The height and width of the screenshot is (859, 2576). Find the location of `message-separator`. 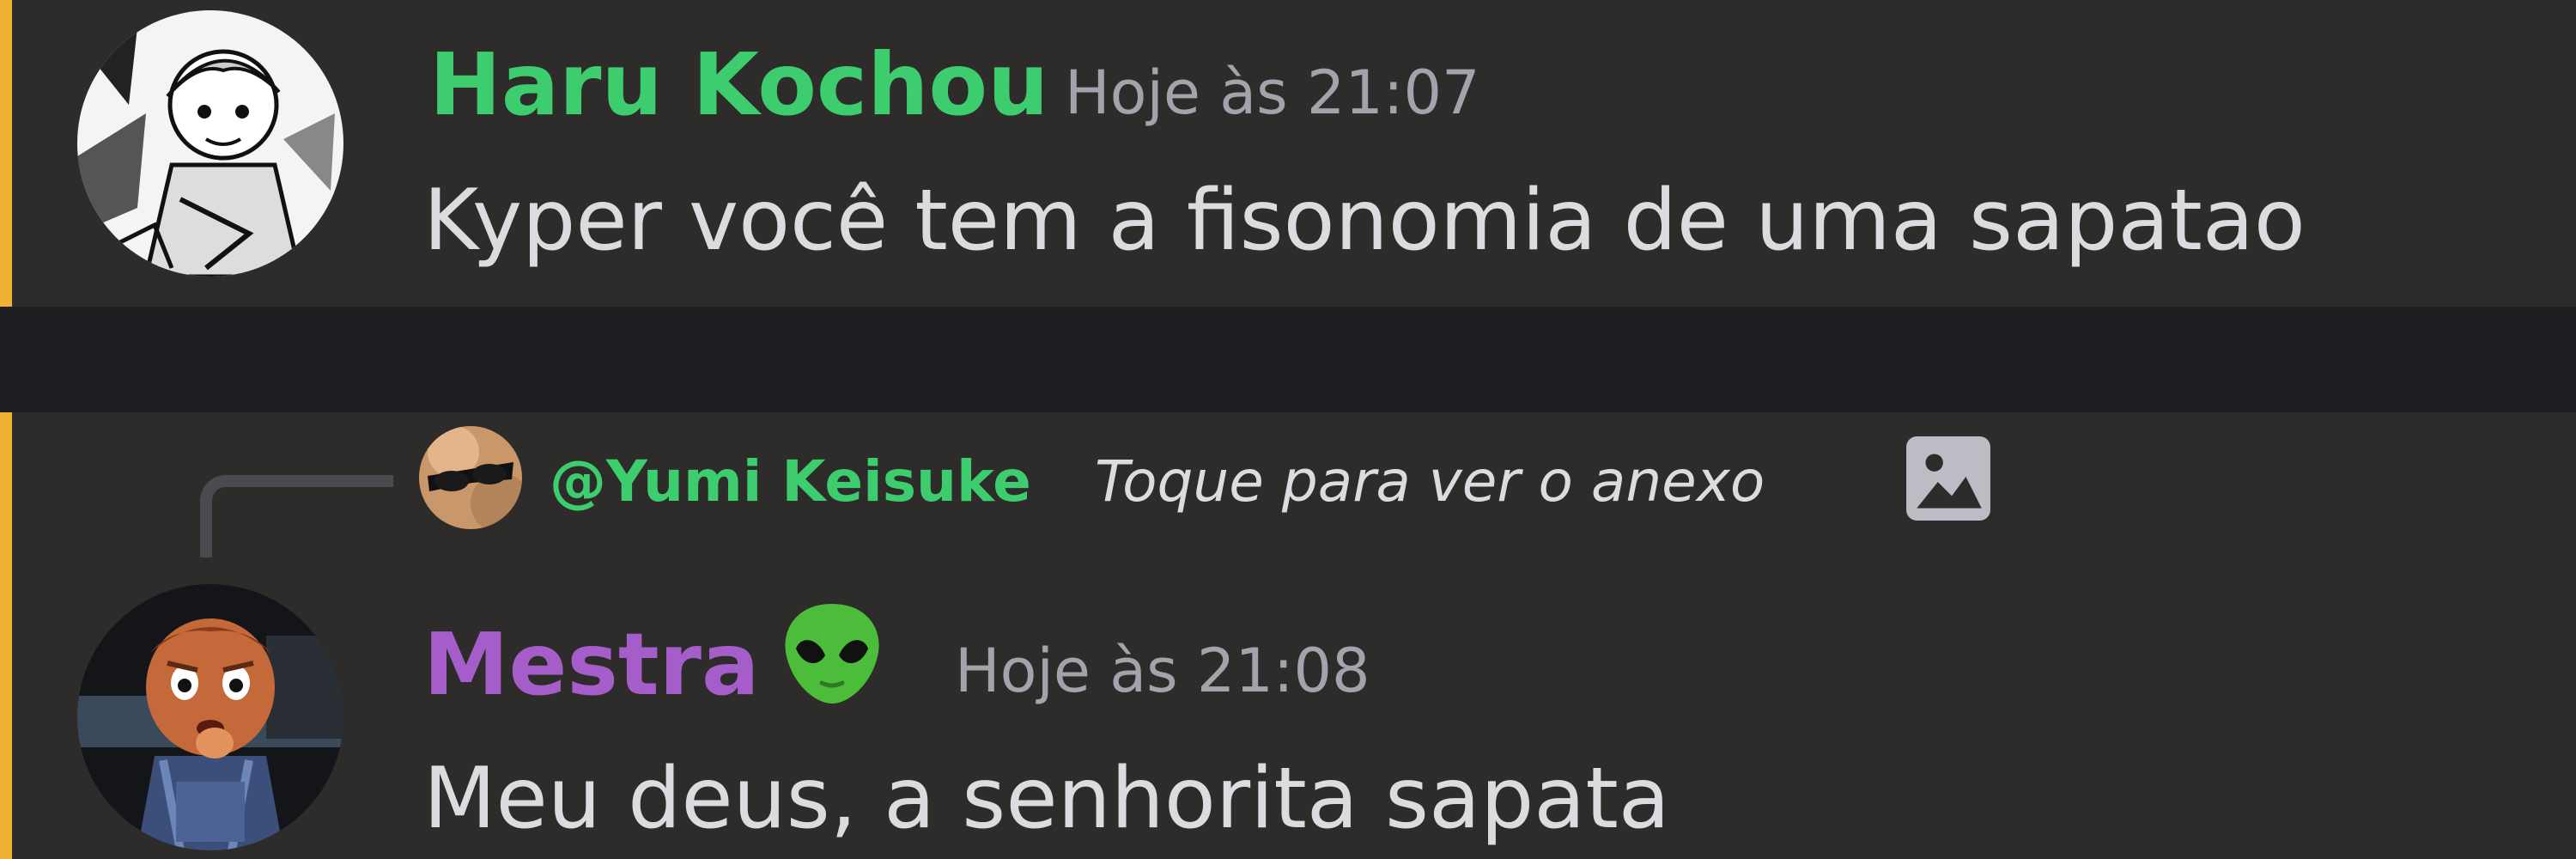

message-separator is located at coordinates (1288, 360).